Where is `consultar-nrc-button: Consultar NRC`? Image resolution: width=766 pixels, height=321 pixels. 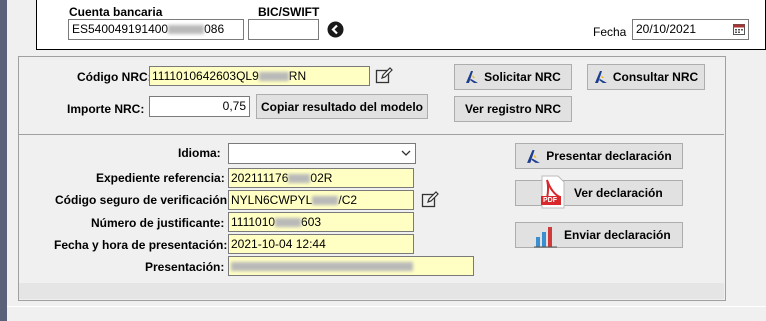 consultar-nrc-button: Consultar NRC is located at coordinates (646, 77).